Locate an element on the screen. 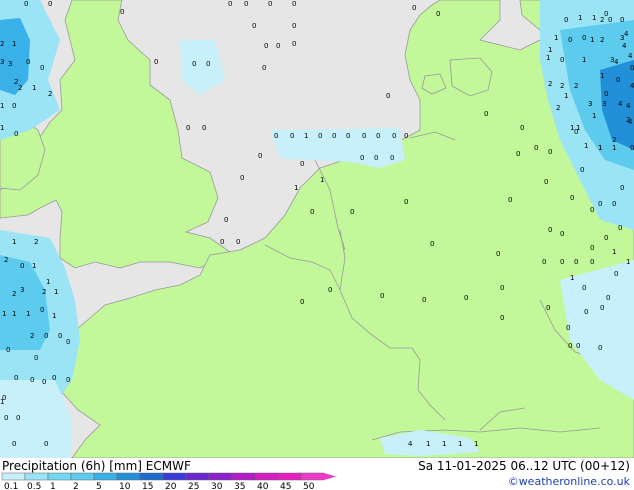  scale-label: 35 is located at coordinates (239, 486).